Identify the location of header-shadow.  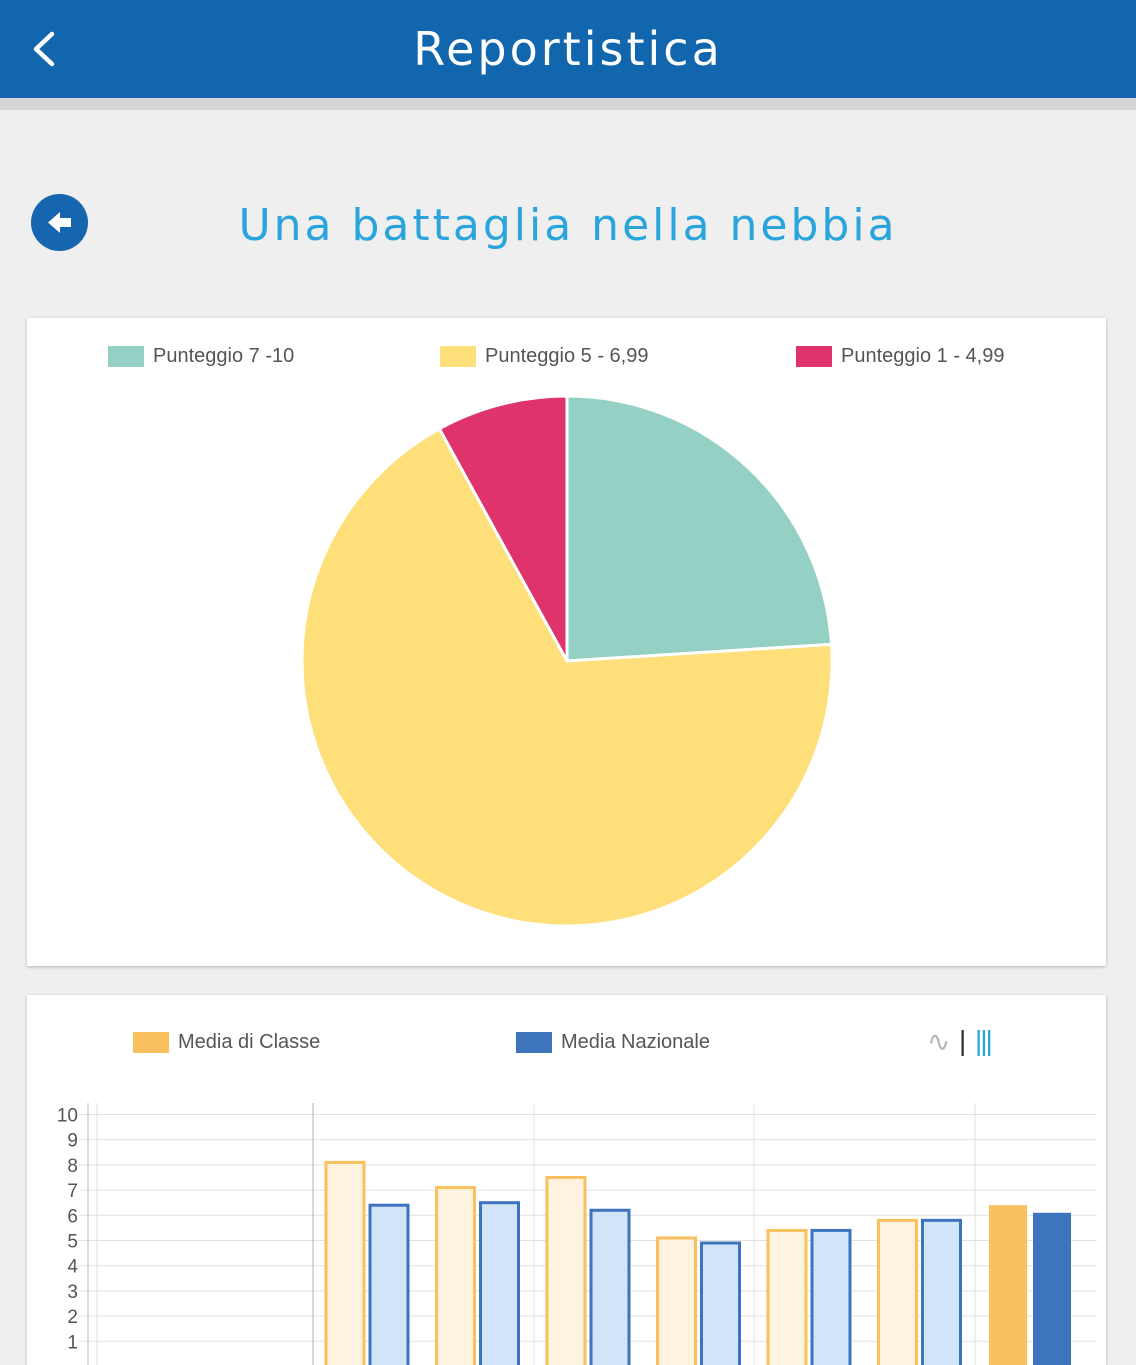
(568, 104).